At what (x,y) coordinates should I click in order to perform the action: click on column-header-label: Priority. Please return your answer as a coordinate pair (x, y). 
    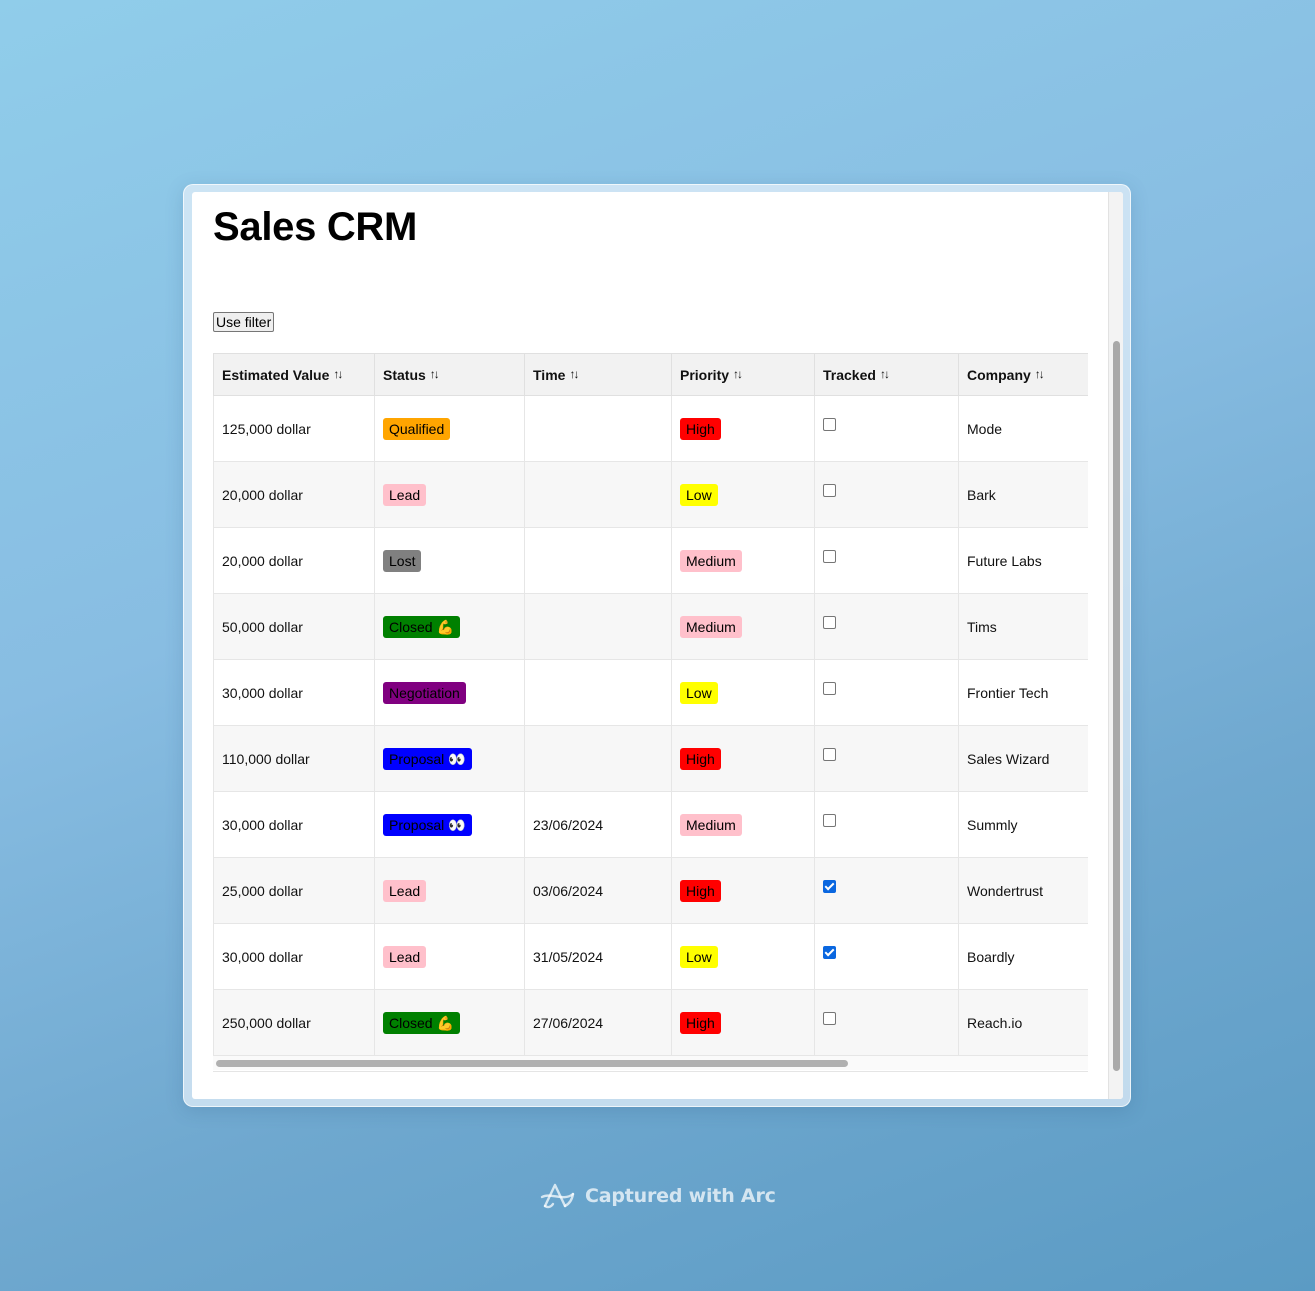
    Looking at the image, I should click on (705, 374).